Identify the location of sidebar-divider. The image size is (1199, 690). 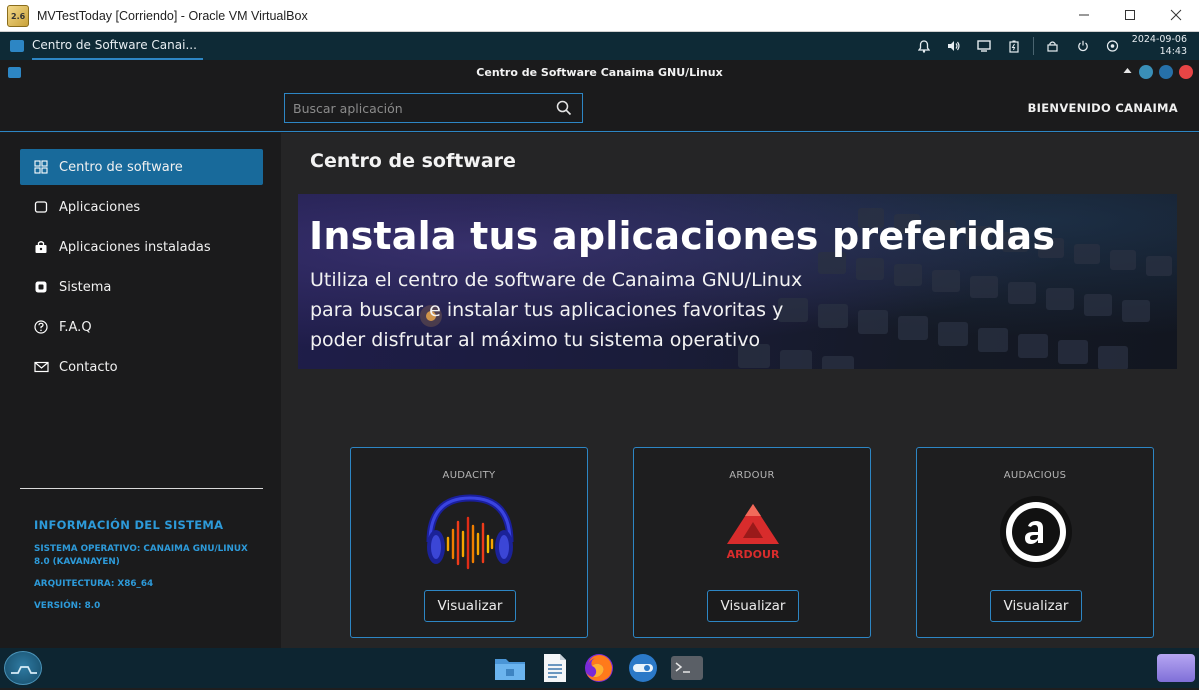
(141, 488).